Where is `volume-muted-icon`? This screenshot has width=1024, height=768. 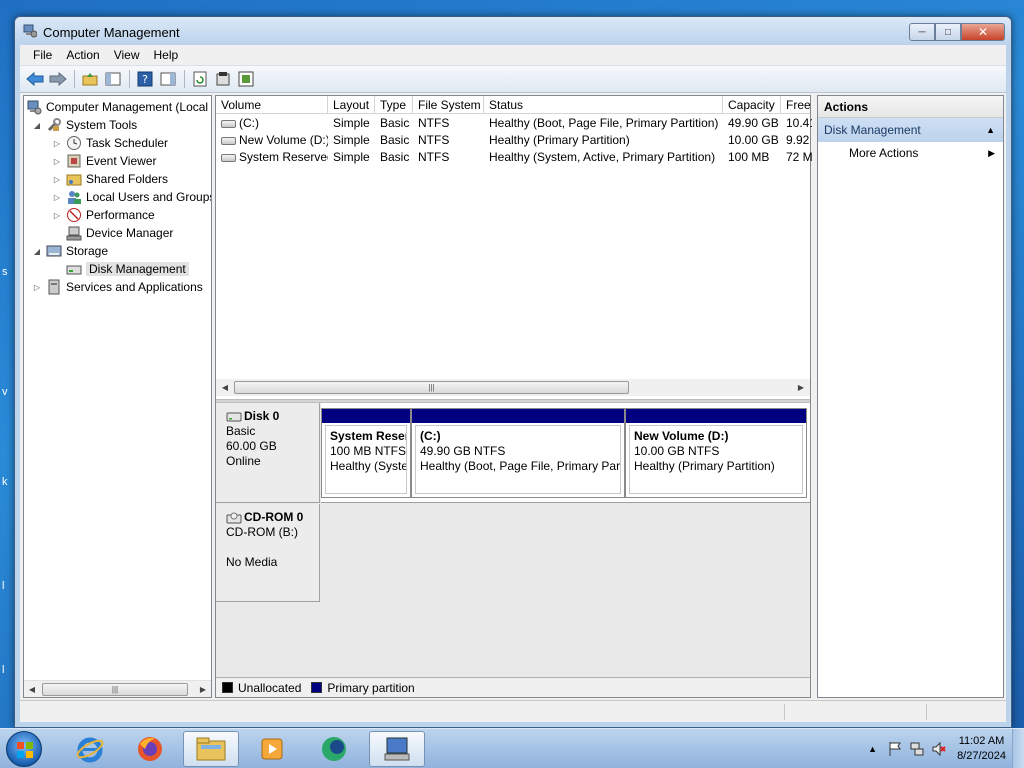
volume-muted-icon is located at coordinates (939, 749).